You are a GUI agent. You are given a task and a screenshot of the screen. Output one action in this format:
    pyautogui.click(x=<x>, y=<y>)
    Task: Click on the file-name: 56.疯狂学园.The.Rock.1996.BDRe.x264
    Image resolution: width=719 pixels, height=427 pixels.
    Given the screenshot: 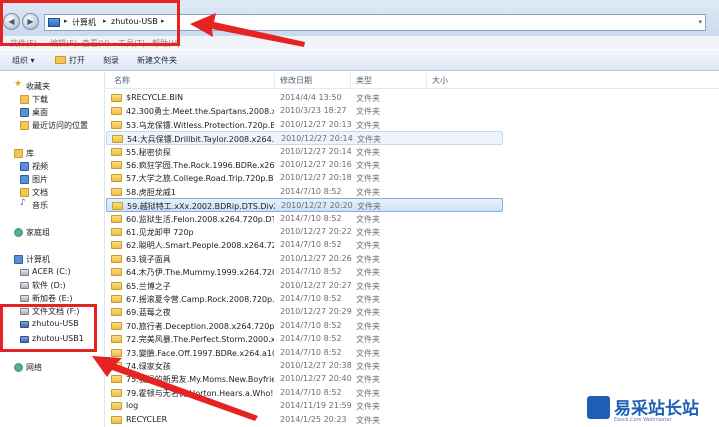 What is the action you would take?
    pyautogui.click(x=200, y=165)
    